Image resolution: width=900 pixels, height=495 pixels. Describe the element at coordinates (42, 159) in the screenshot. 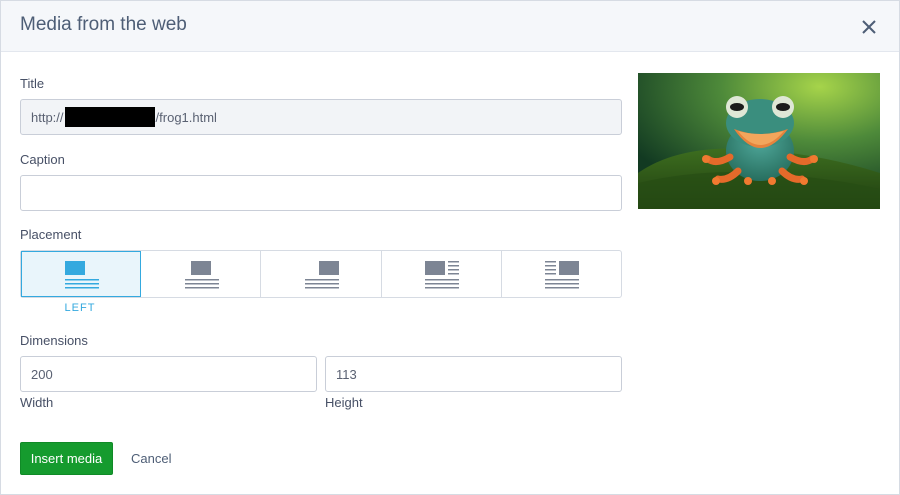

I see `caption-label: Caption` at that location.